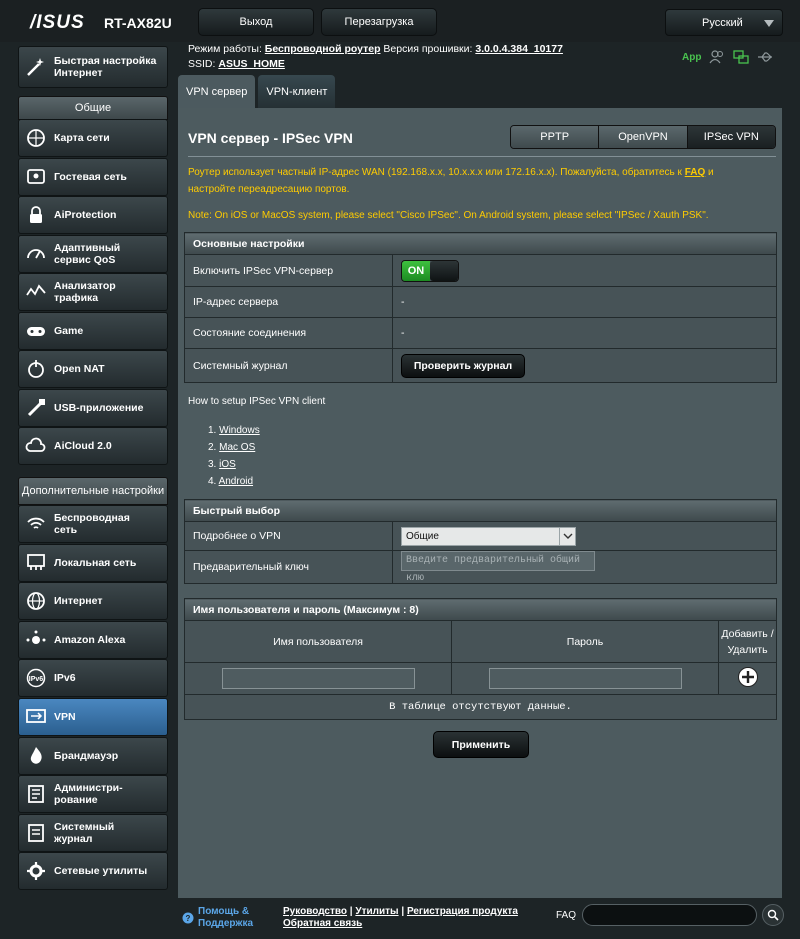 Image resolution: width=800 pixels, height=939 pixels. I want to click on sidebar-item-admin: Администри-рование, so click(93, 794).